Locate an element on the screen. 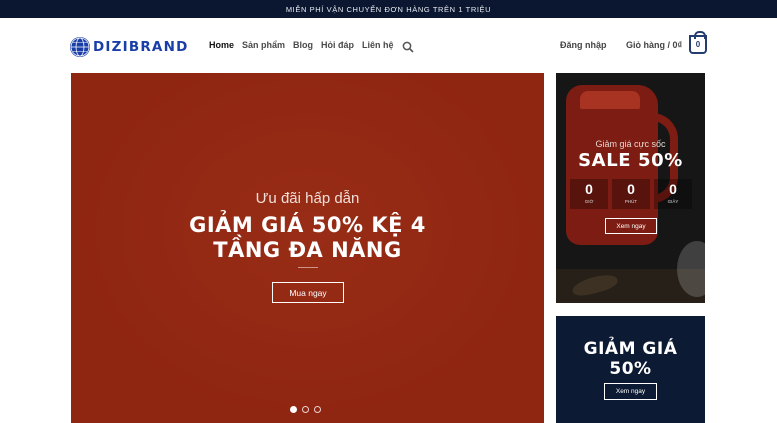  nav-item-home: Home is located at coordinates (221, 45).